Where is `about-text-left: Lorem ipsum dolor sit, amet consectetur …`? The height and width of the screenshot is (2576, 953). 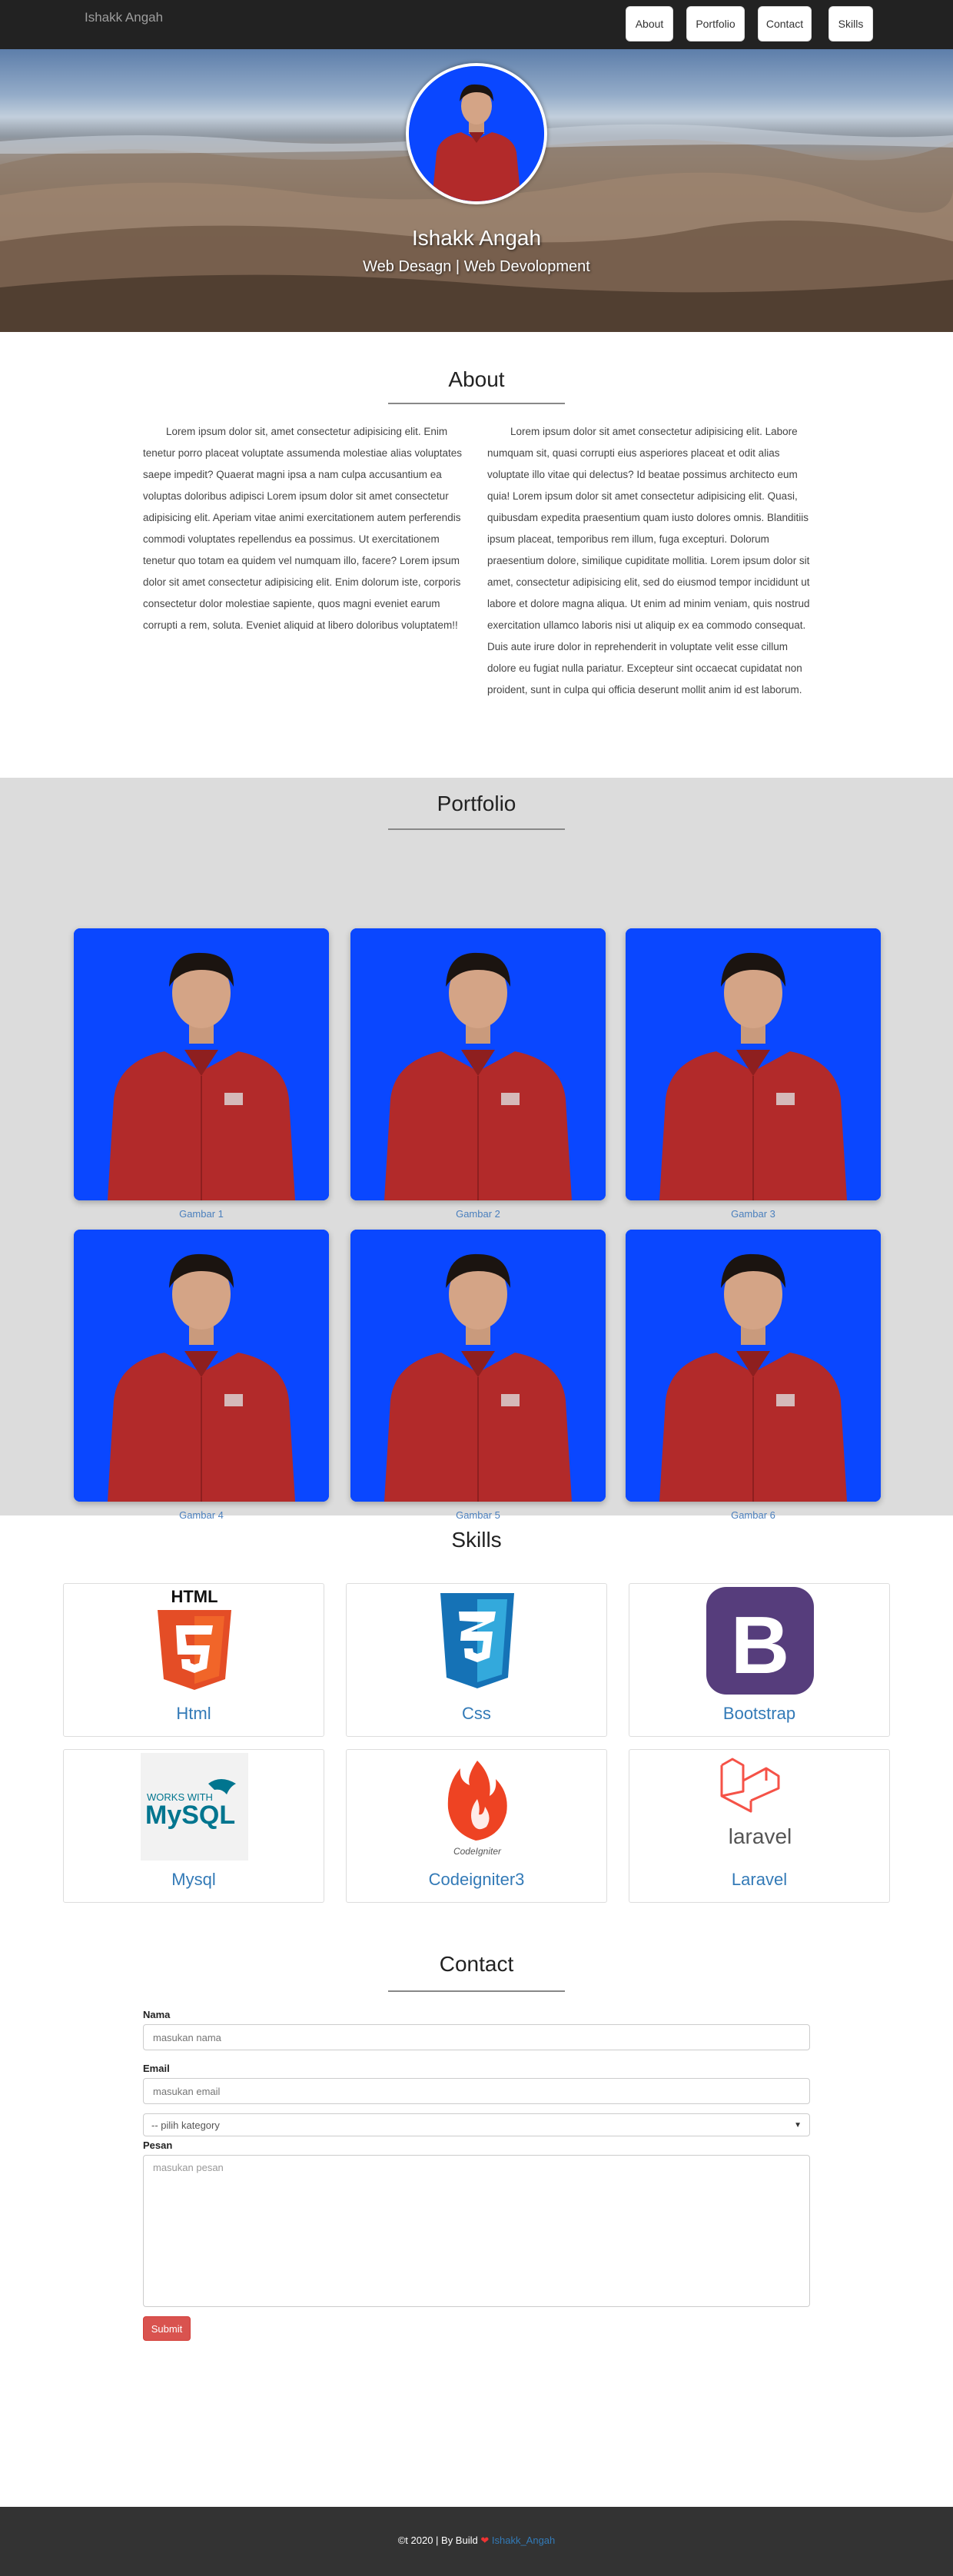
about-text-left: Lorem ipsum dolor sit, amet consectetur … is located at coordinates (302, 528).